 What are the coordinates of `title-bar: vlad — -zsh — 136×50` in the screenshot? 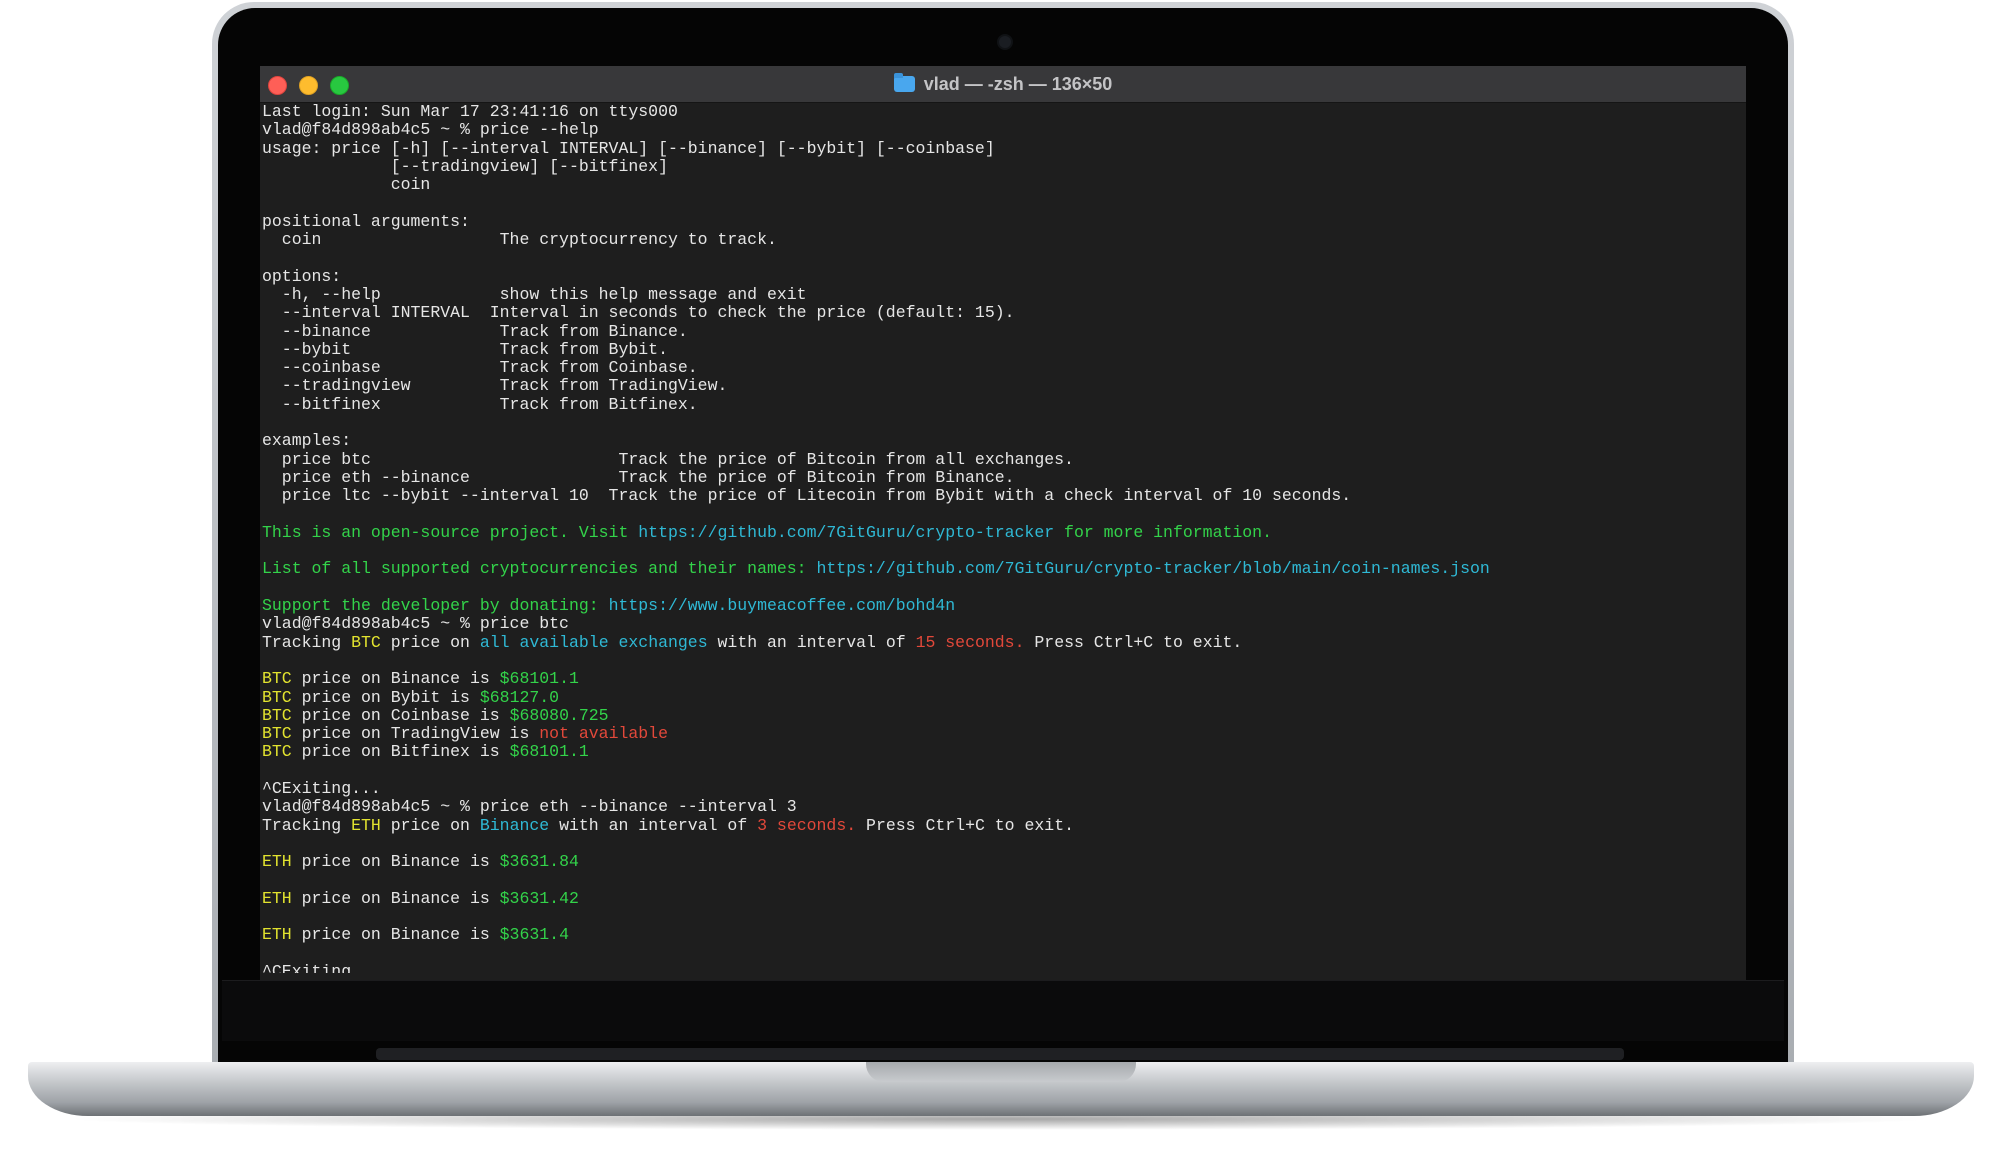 It's located at (1003, 84).